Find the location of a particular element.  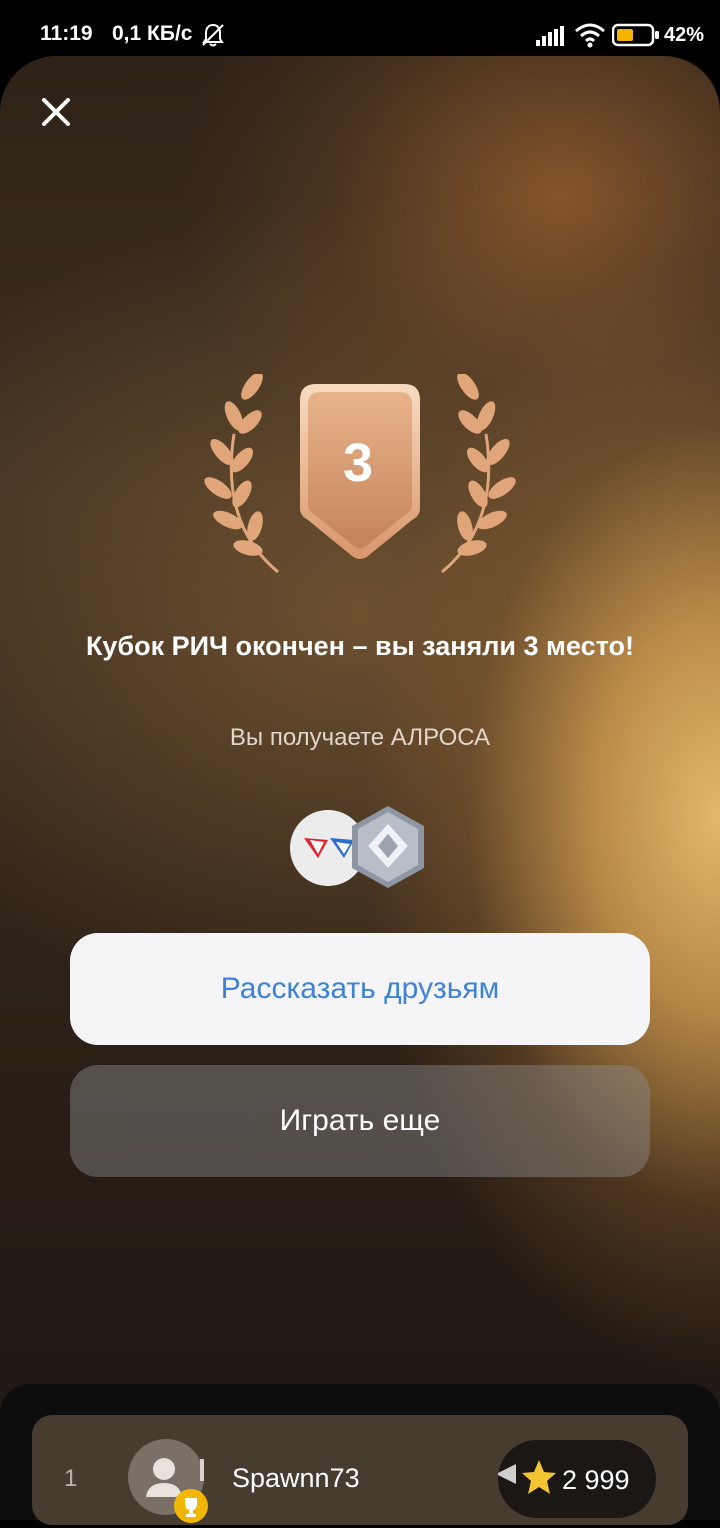

status-time: 11:19 is located at coordinates (66, 33).